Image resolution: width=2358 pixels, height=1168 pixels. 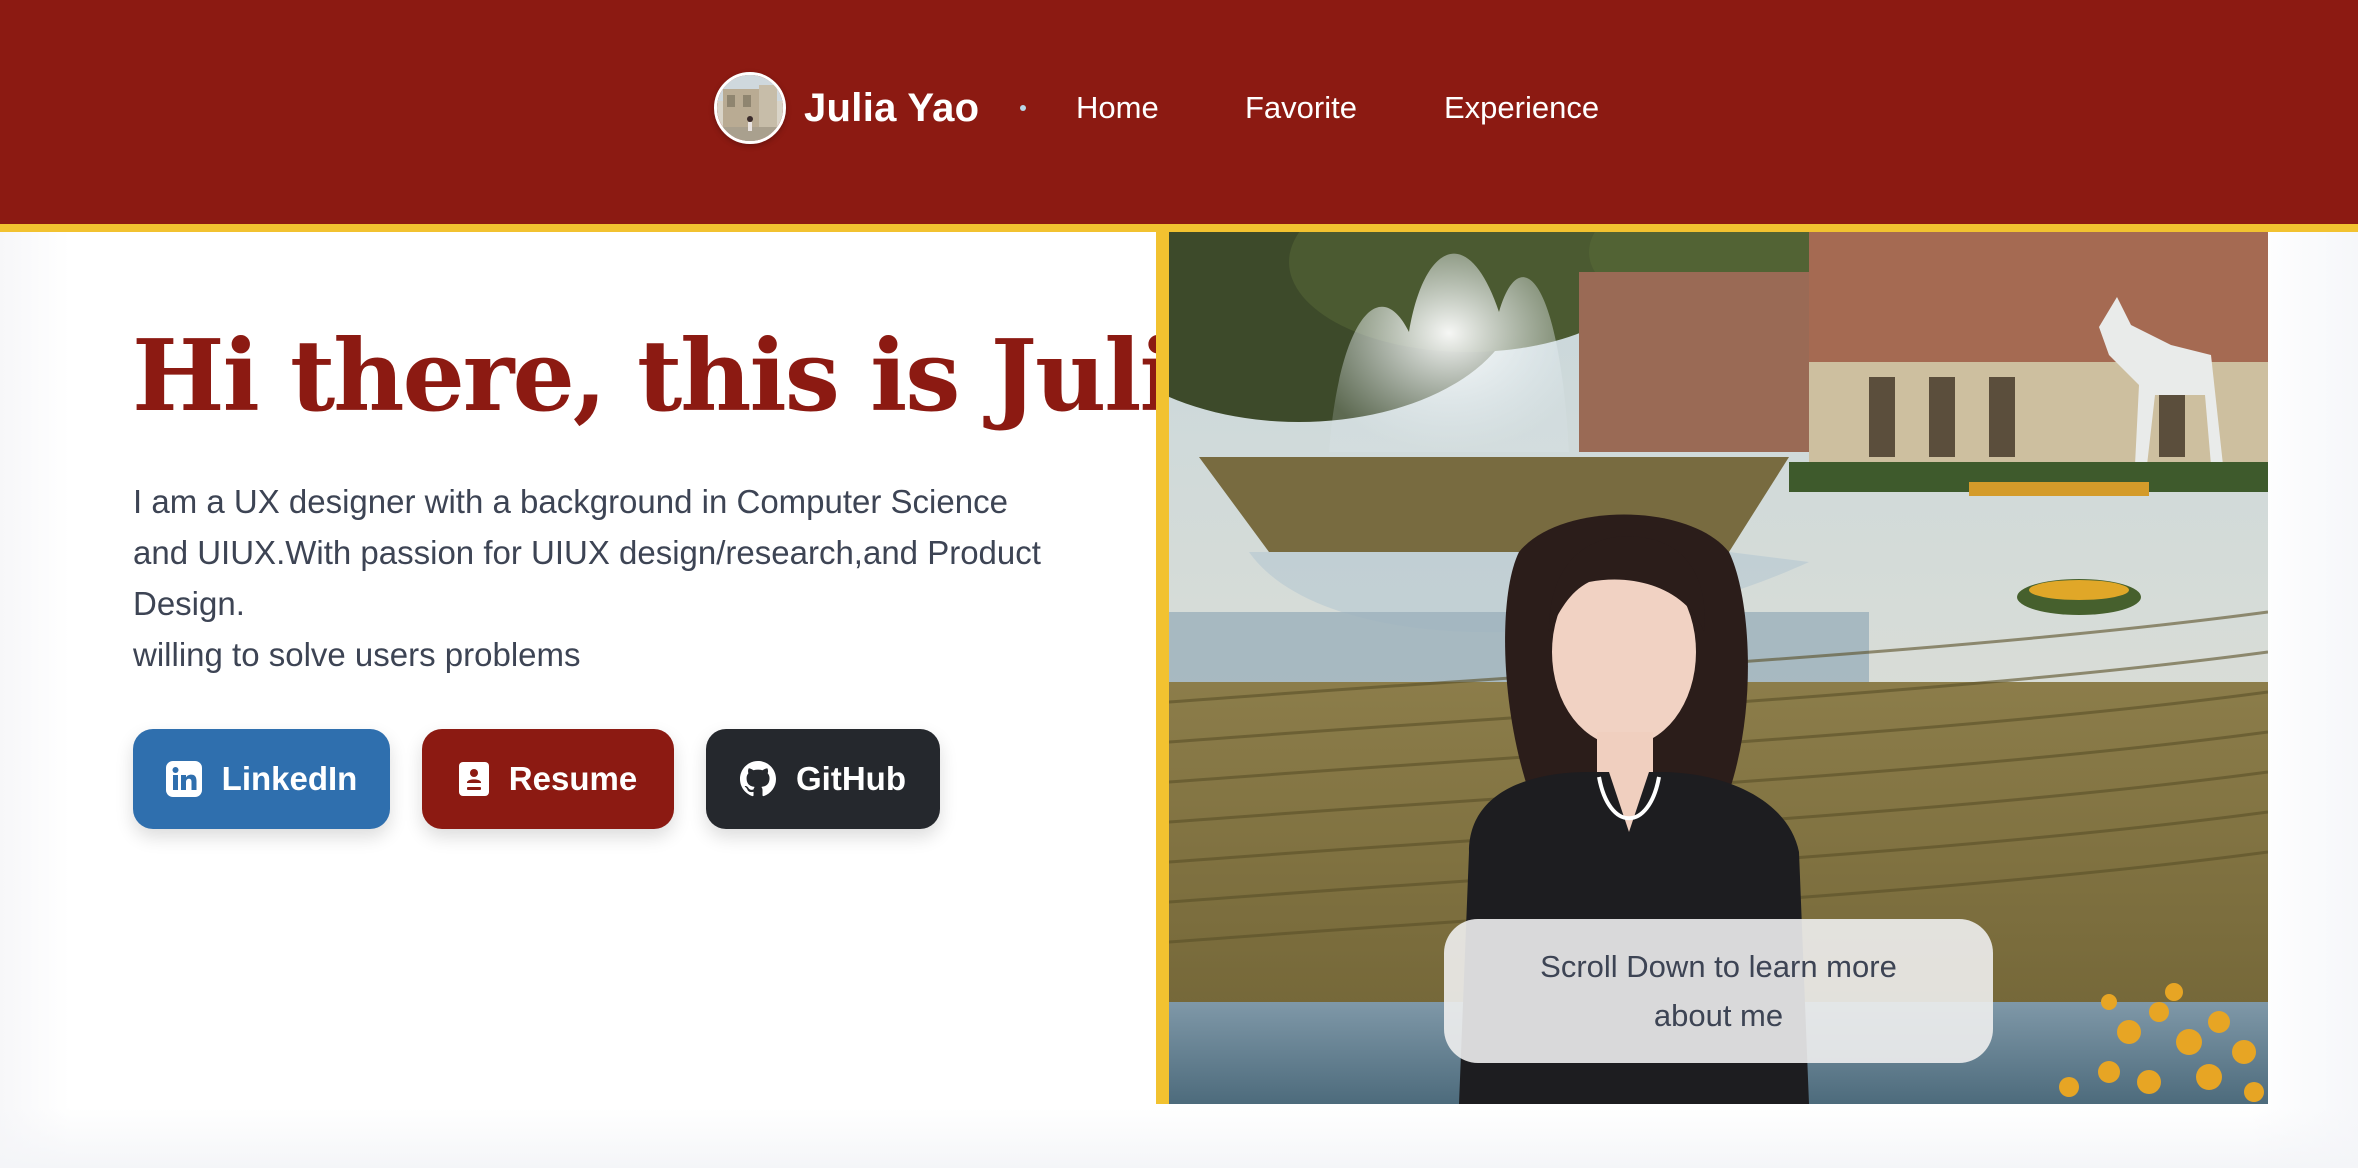 I want to click on social-buttons: LinkedIn Resume GitHub, so click(x=536, y=779).